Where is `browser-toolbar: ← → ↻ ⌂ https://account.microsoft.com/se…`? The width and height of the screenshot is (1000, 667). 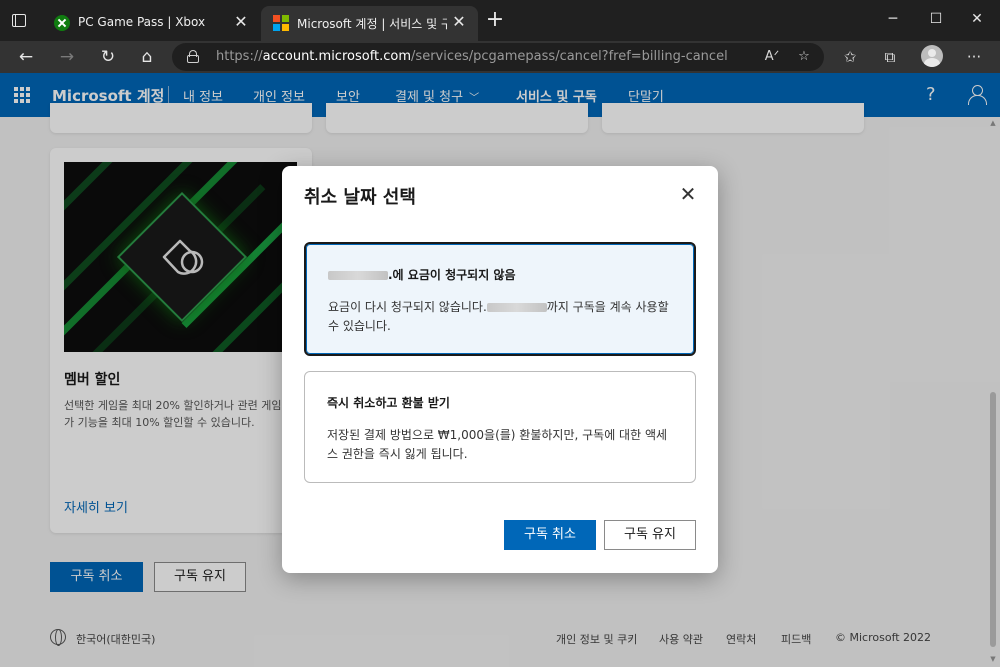
browser-toolbar: ← → ↻ ⌂ https://account.microsoft.com/se… is located at coordinates (500, 57).